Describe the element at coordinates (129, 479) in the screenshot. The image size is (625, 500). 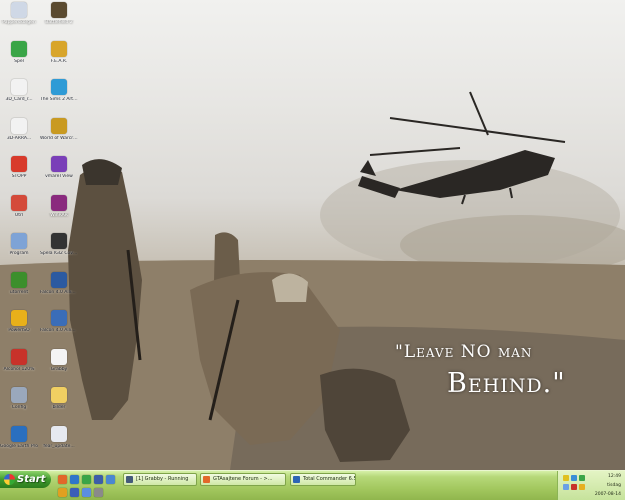
I see `grabby-task-icon` at that location.